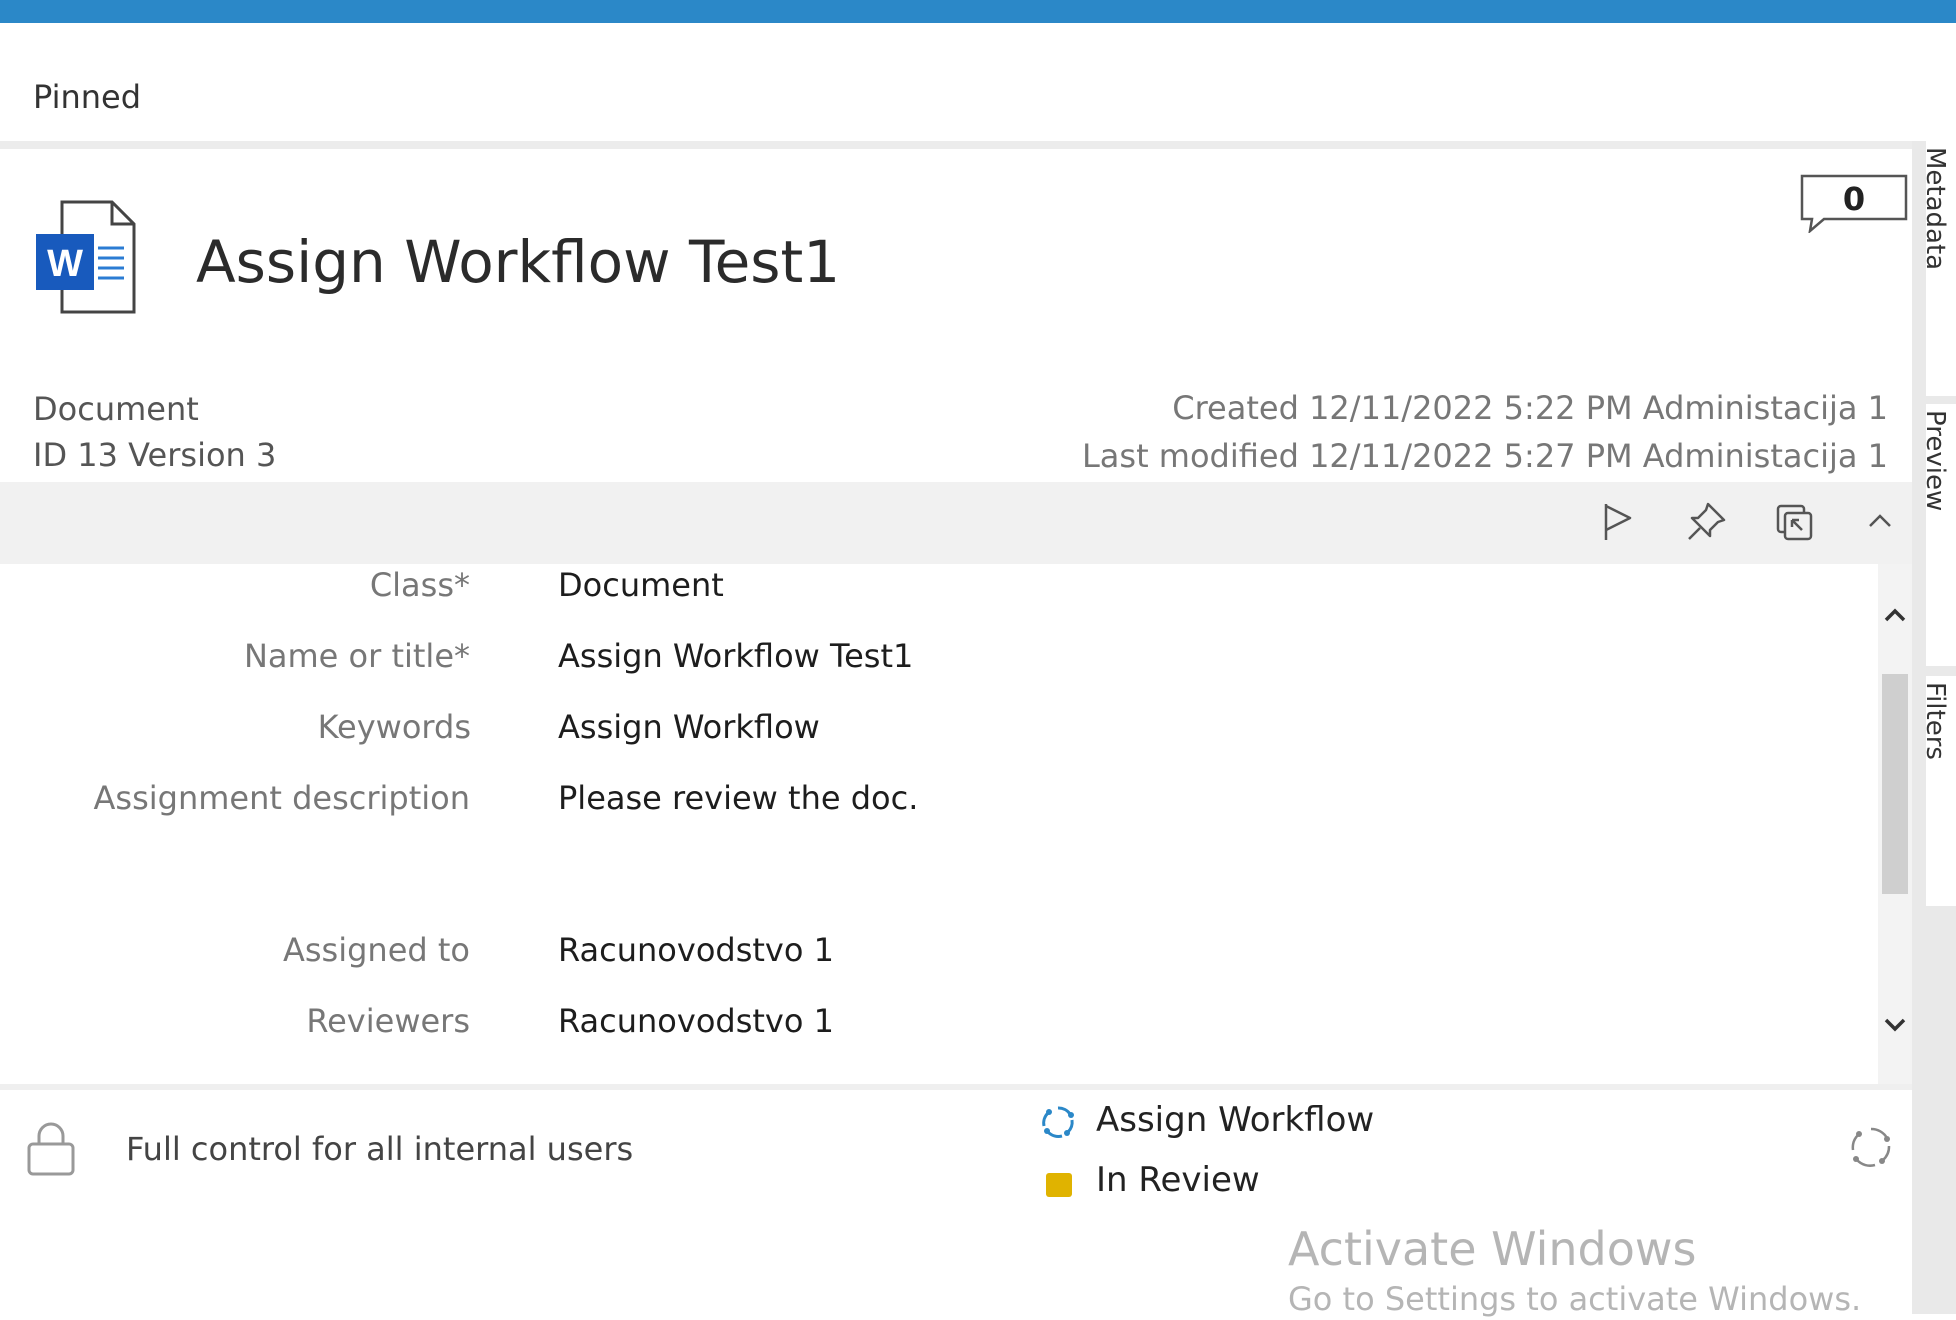 The image size is (1956, 1320). Describe the element at coordinates (1895, 784) in the screenshot. I see `scrollbar-thumb` at that location.